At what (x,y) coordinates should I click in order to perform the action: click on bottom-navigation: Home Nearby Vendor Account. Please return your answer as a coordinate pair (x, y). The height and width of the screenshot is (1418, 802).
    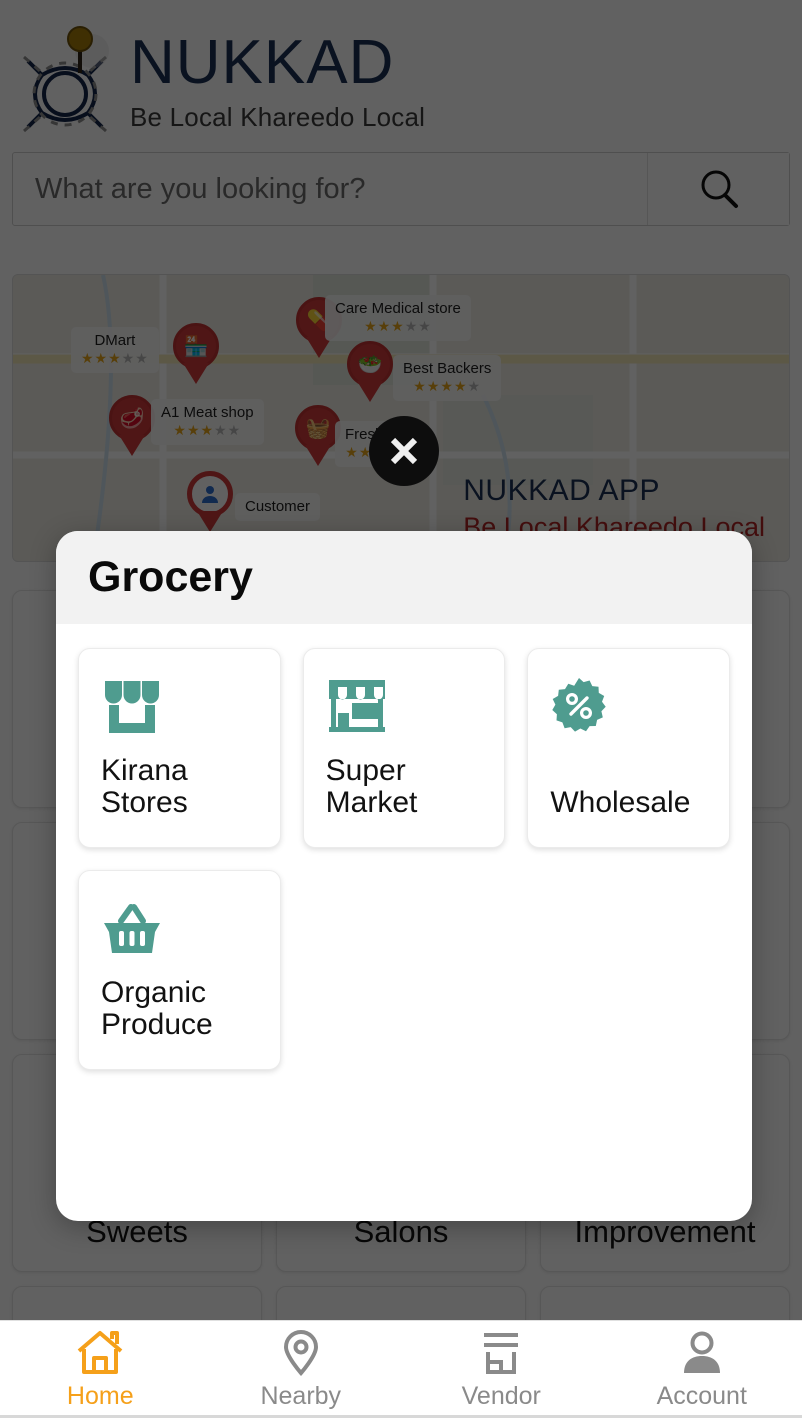
    Looking at the image, I should click on (401, 1369).